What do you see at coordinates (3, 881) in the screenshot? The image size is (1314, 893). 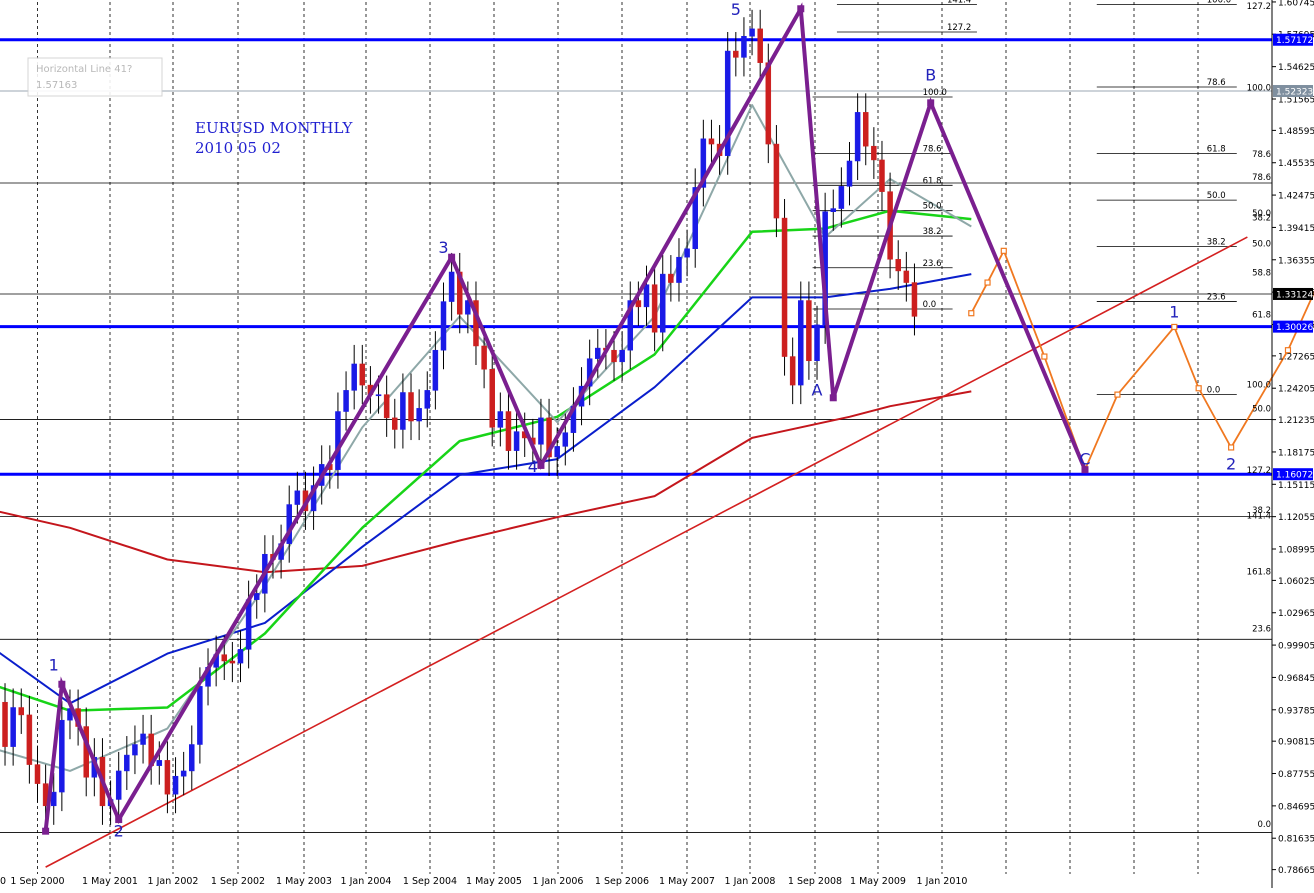 I see `x-tick-label: 0` at bounding box center [3, 881].